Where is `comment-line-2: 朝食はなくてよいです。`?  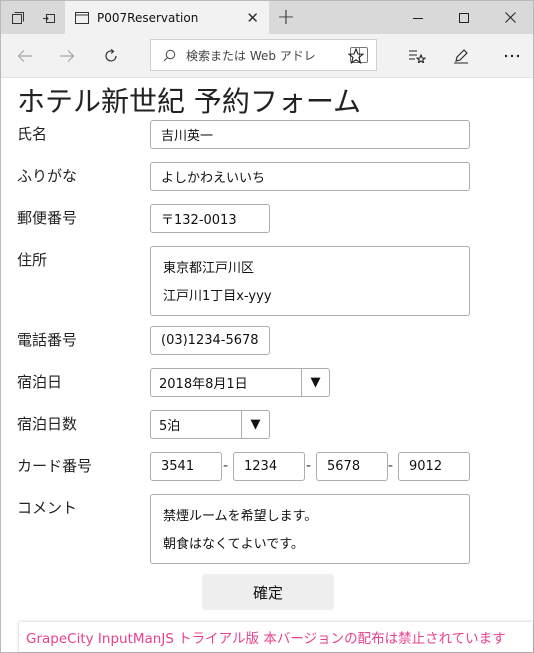 comment-line-2: 朝食はなくてよいです。 is located at coordinates (233, 544).